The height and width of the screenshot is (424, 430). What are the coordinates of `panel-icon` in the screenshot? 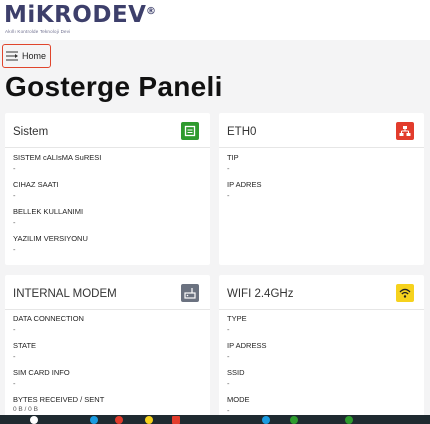 It's located at (190, 131).